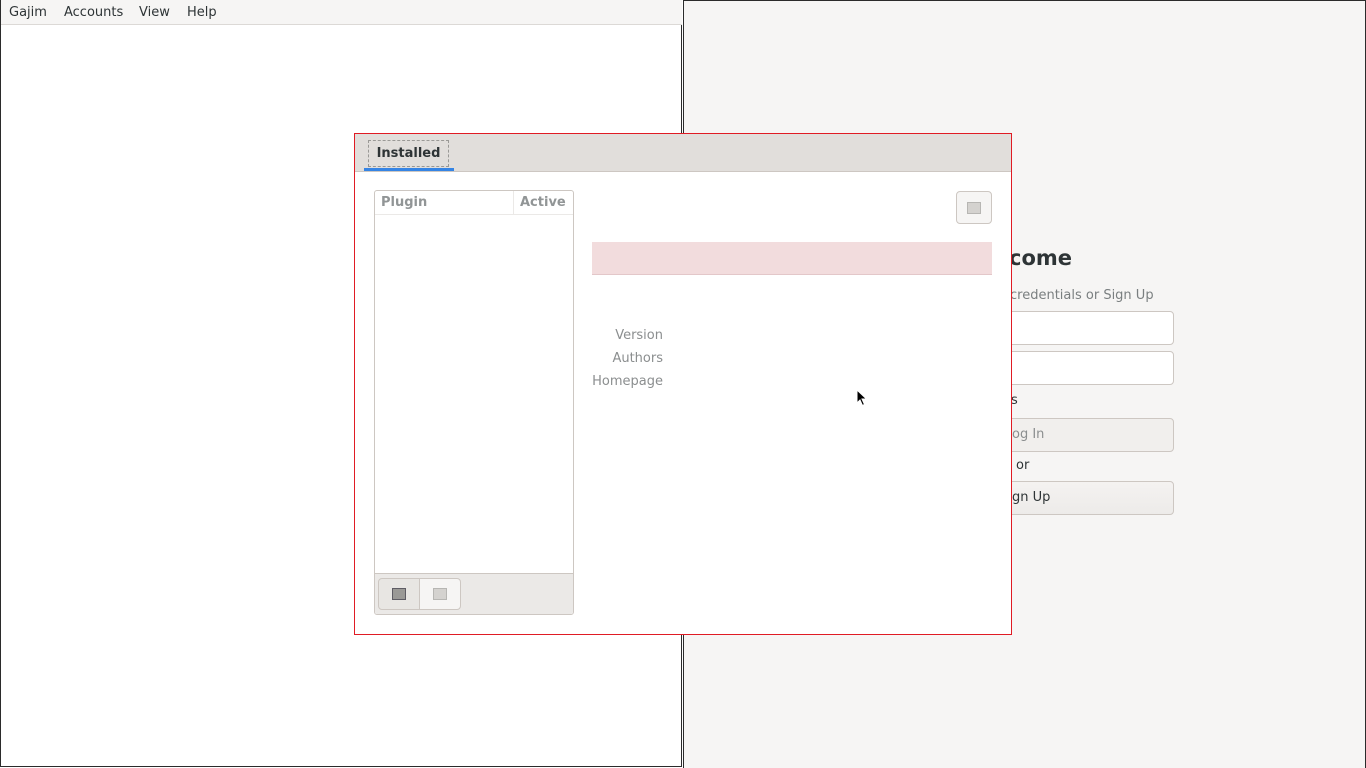  What do you see at coordinates (1082, 328) in the screenshot?
I see `jid-entry` at bounding box center [1082, 328].